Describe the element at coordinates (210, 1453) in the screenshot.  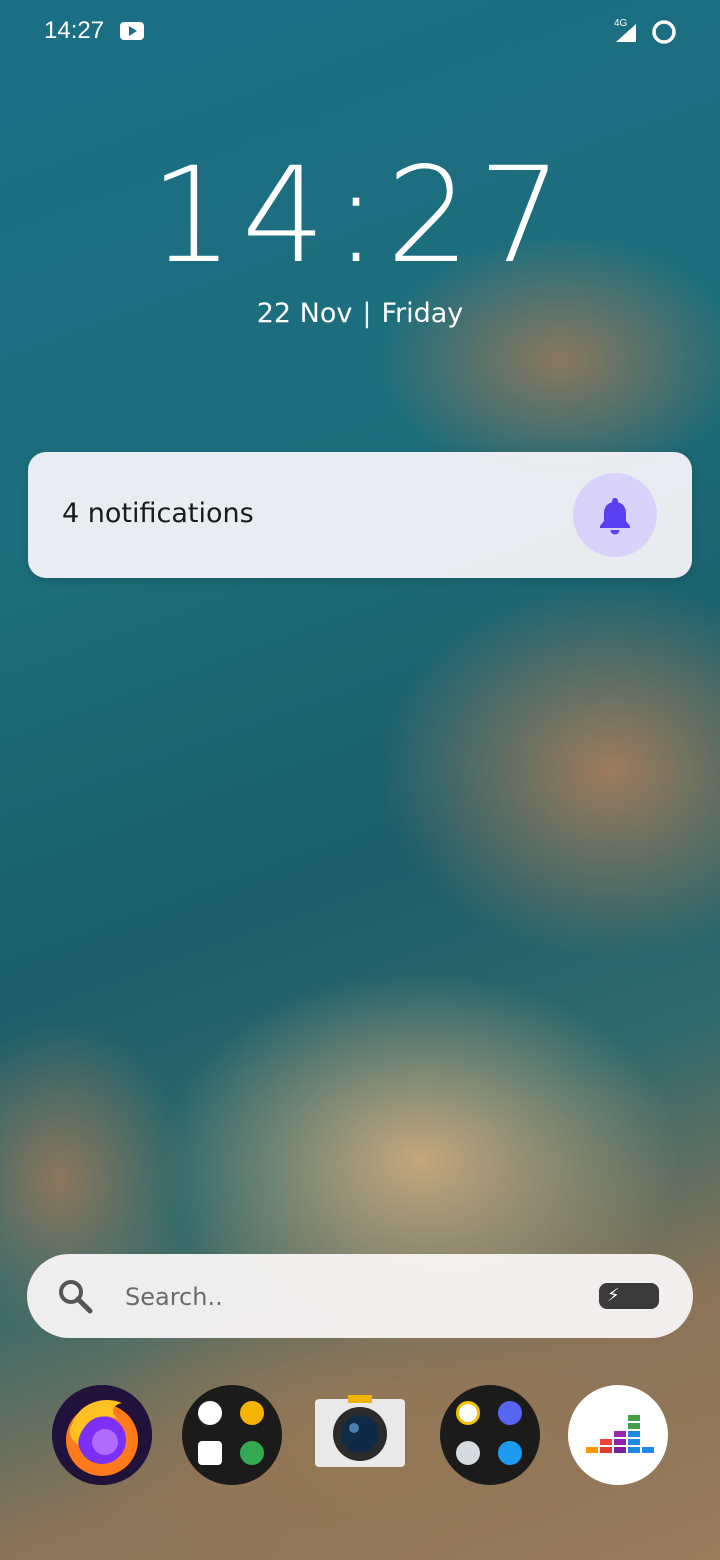
I see `calendar-icon` at that location.